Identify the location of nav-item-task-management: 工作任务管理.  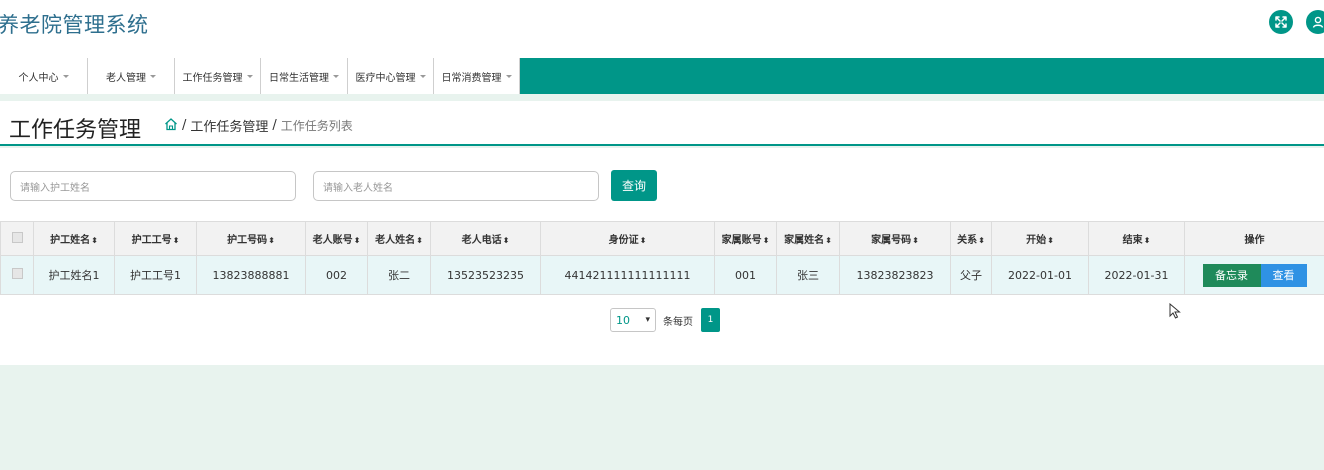
(218, 76).